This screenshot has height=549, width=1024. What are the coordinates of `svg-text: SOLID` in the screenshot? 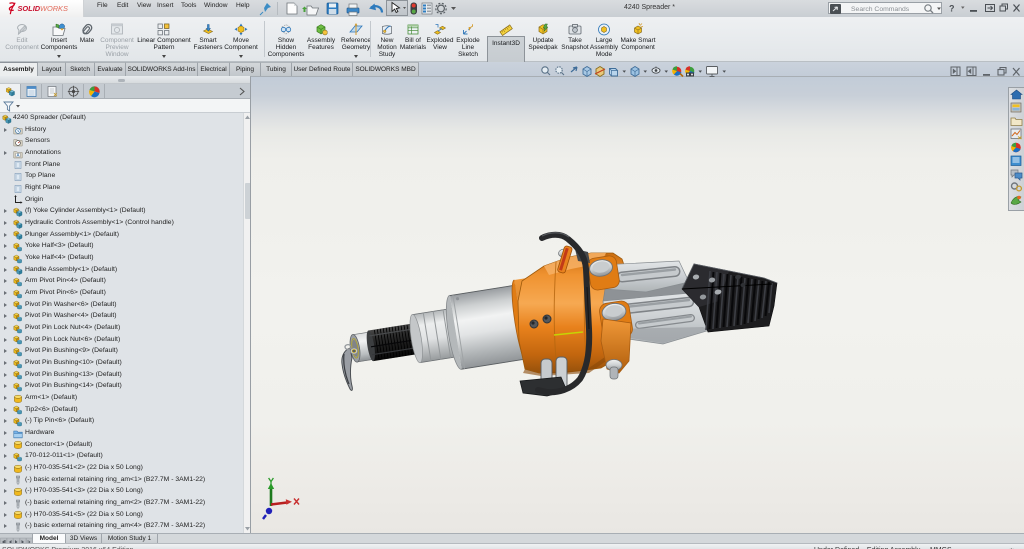 It's located at (29, 8).